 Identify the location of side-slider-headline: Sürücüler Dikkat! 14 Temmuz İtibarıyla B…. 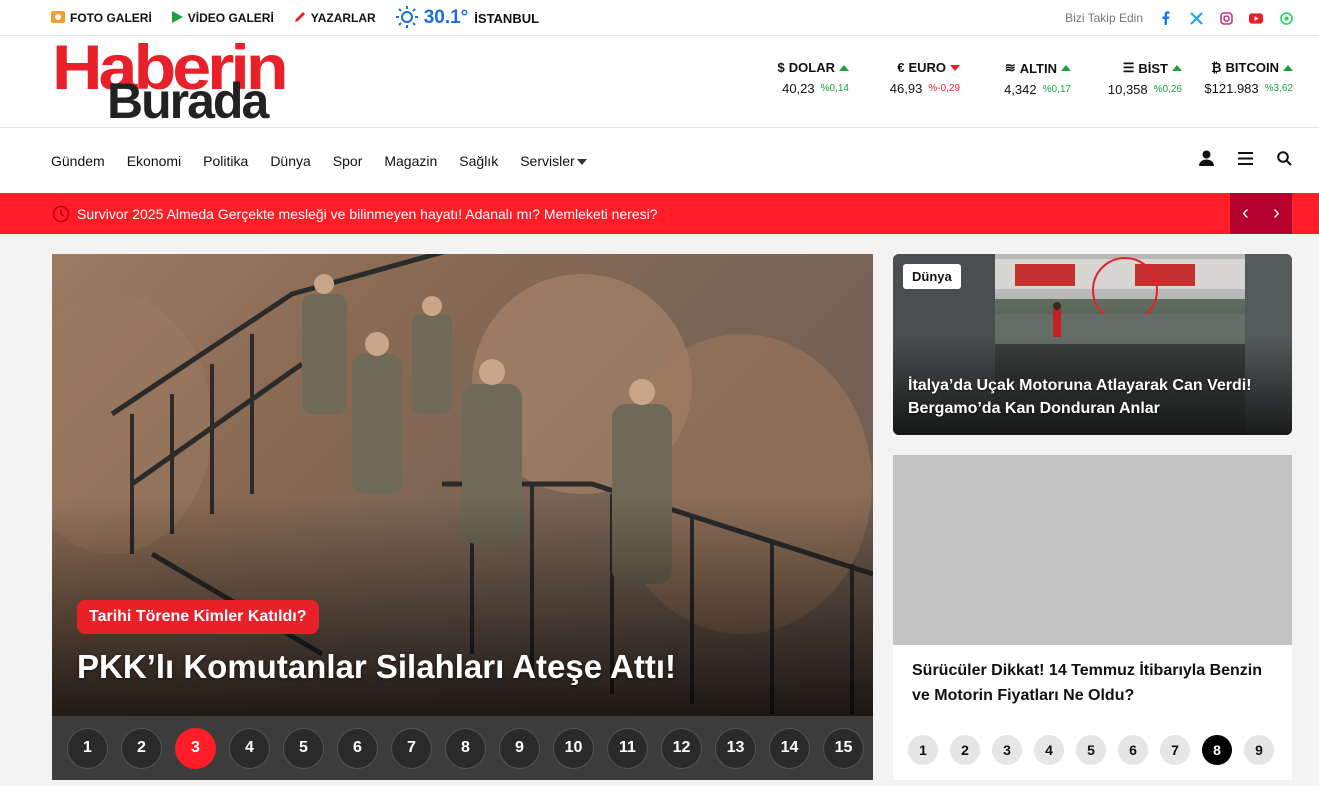
(1092, 683).